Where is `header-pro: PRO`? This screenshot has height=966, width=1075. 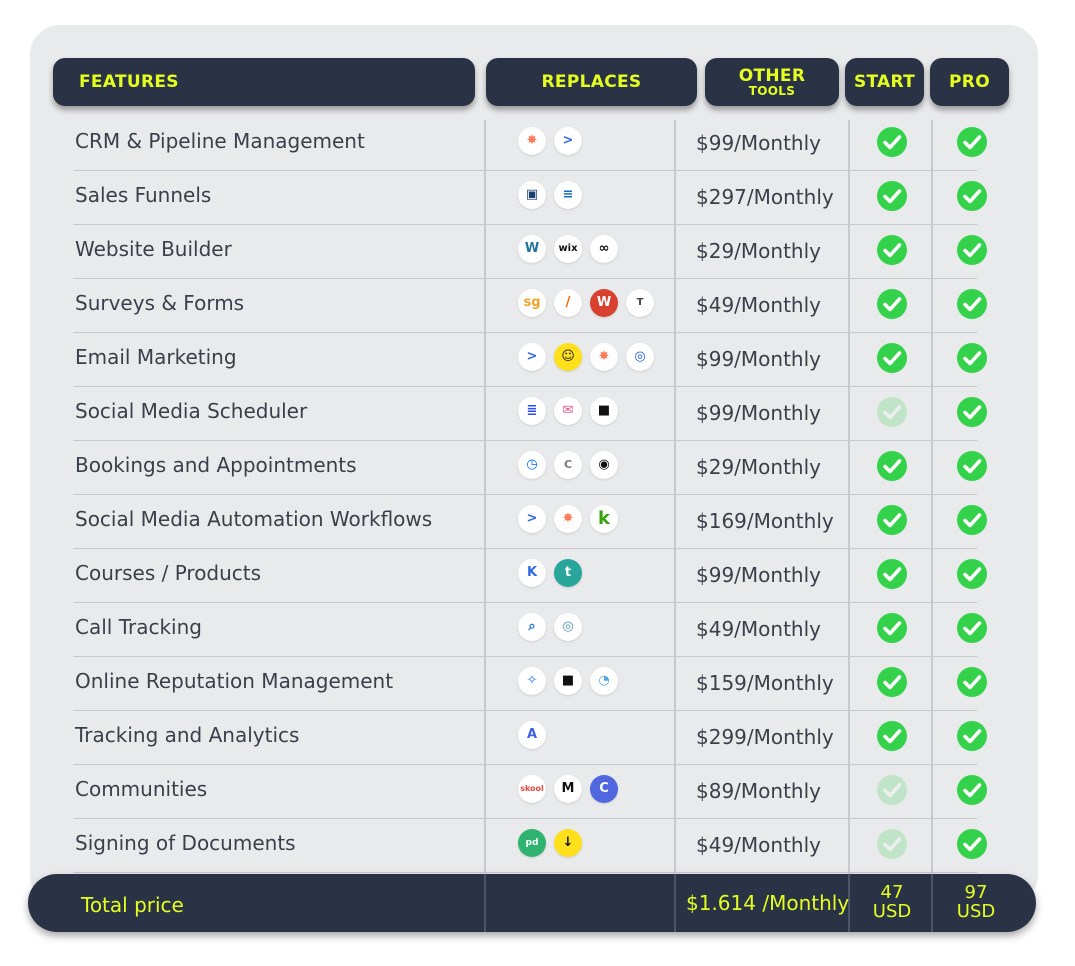
header-pro: PRO is located at coordinates (969, 82).